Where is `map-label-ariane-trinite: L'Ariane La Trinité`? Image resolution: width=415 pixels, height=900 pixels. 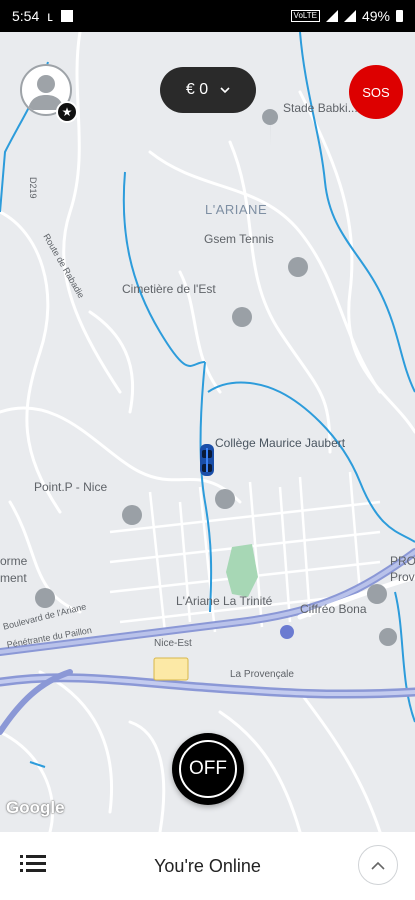
map-label-ariane-trinite: L'Ariane La Trinité is located at coordinates (224, 601).